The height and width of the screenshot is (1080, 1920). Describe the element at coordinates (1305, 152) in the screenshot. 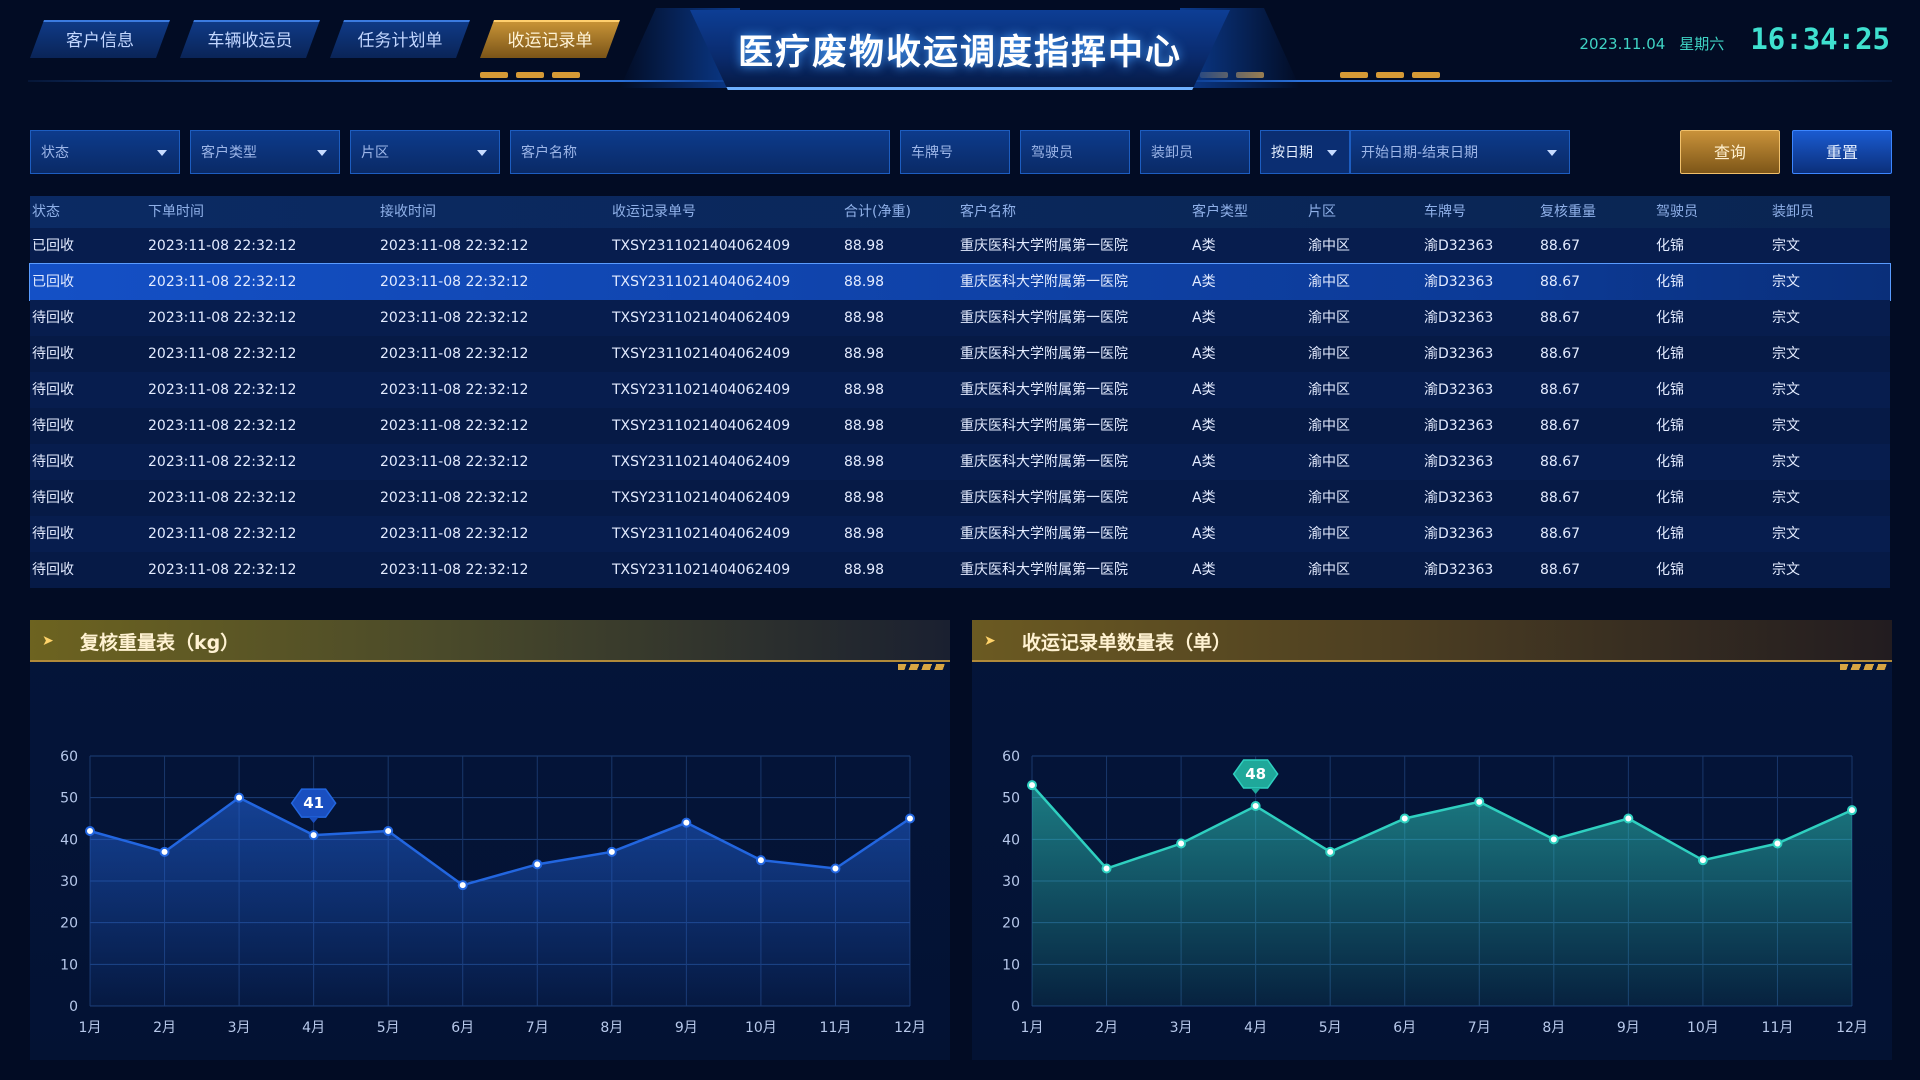

I see `date-mode-select: 按日期` at that location.